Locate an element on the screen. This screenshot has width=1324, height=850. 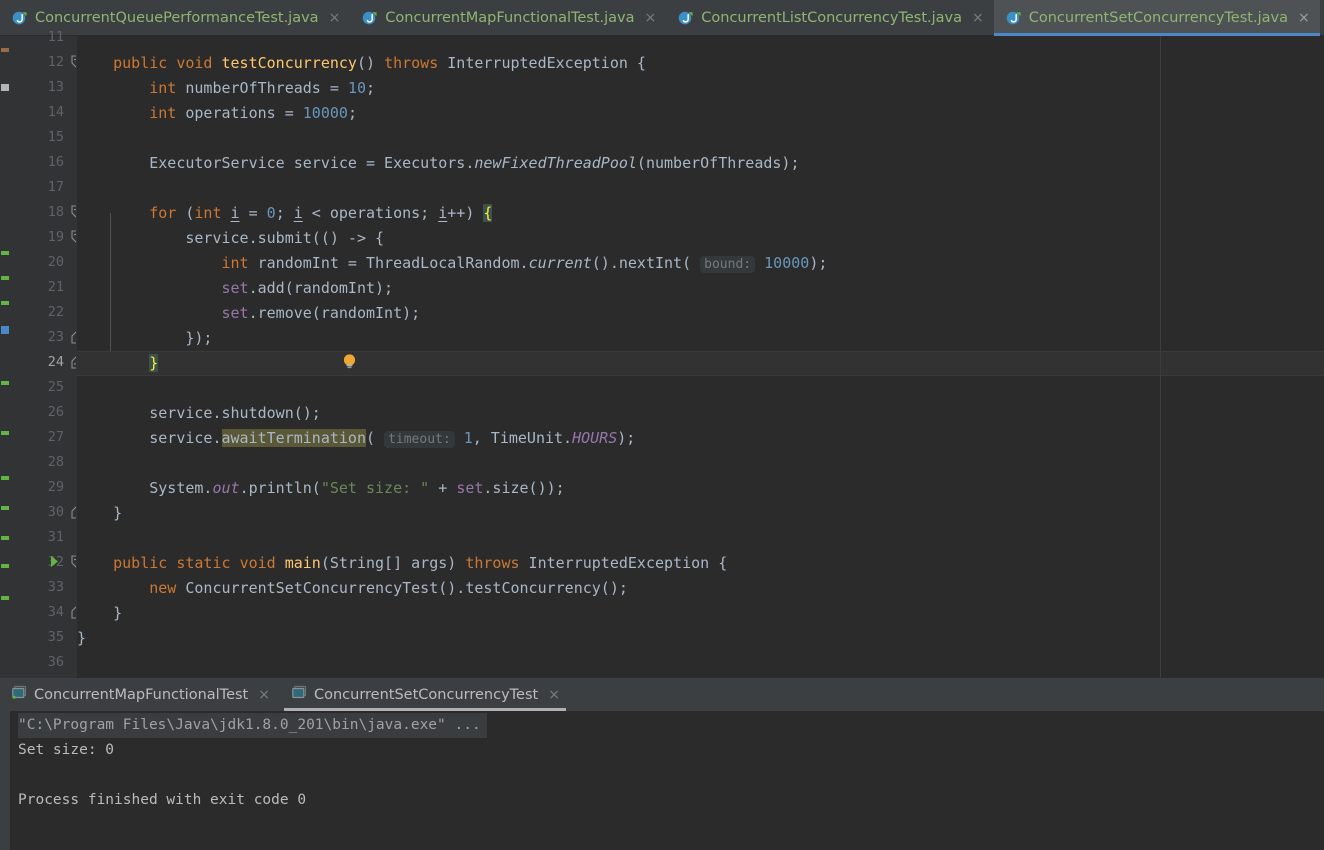
console-tab-label: ConcurrentMapFunctionalTest is located at coordinates (141, 694).